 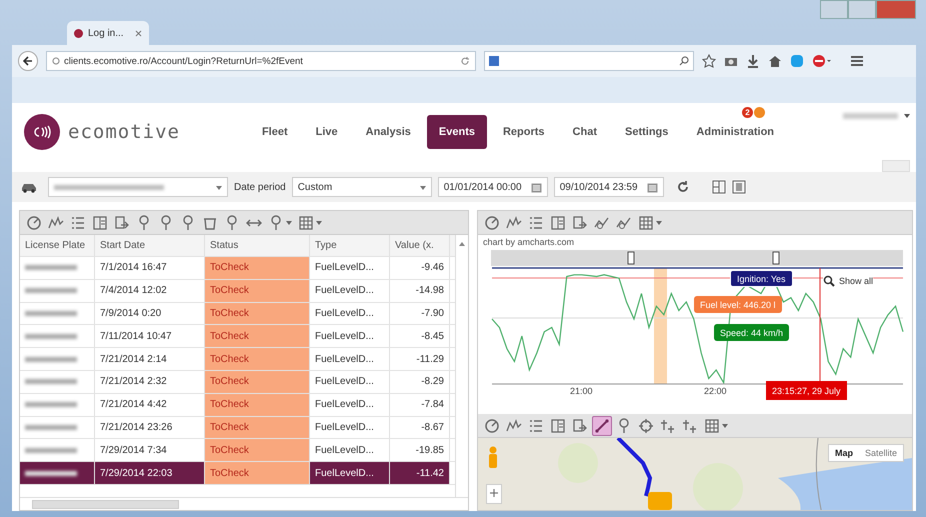 I want to click on table-row: 7/29/2014 22:03 ToCheck FuelLevelD... -11.42, so click(x=237, y=473).